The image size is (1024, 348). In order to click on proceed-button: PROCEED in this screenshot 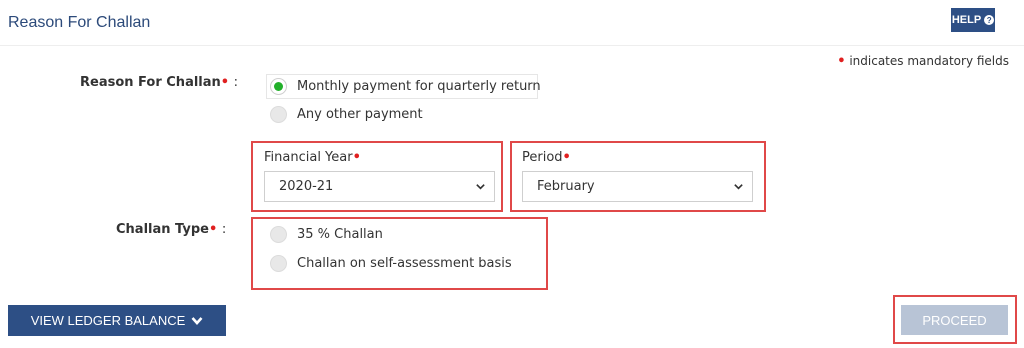, I will do `click(954, 320)`.